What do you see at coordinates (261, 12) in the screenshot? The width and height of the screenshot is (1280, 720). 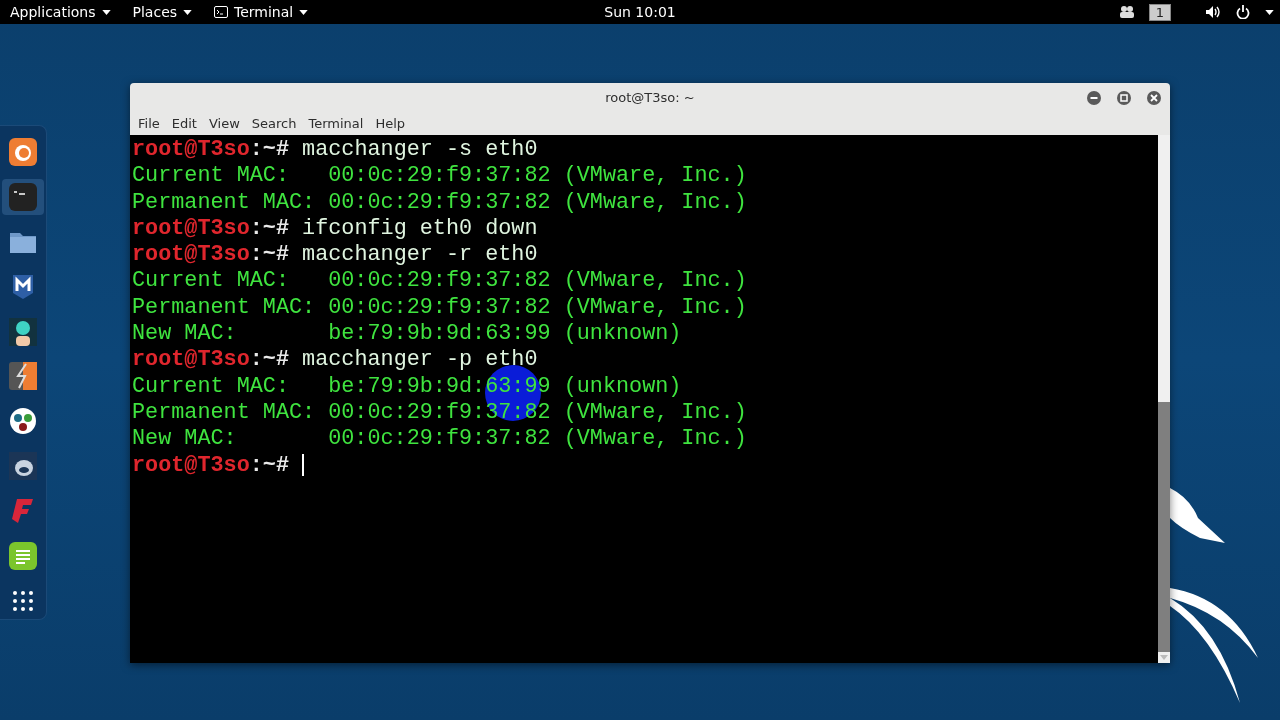 I see `top-bar-menu: Terminal` at bounding box center [261, 12].